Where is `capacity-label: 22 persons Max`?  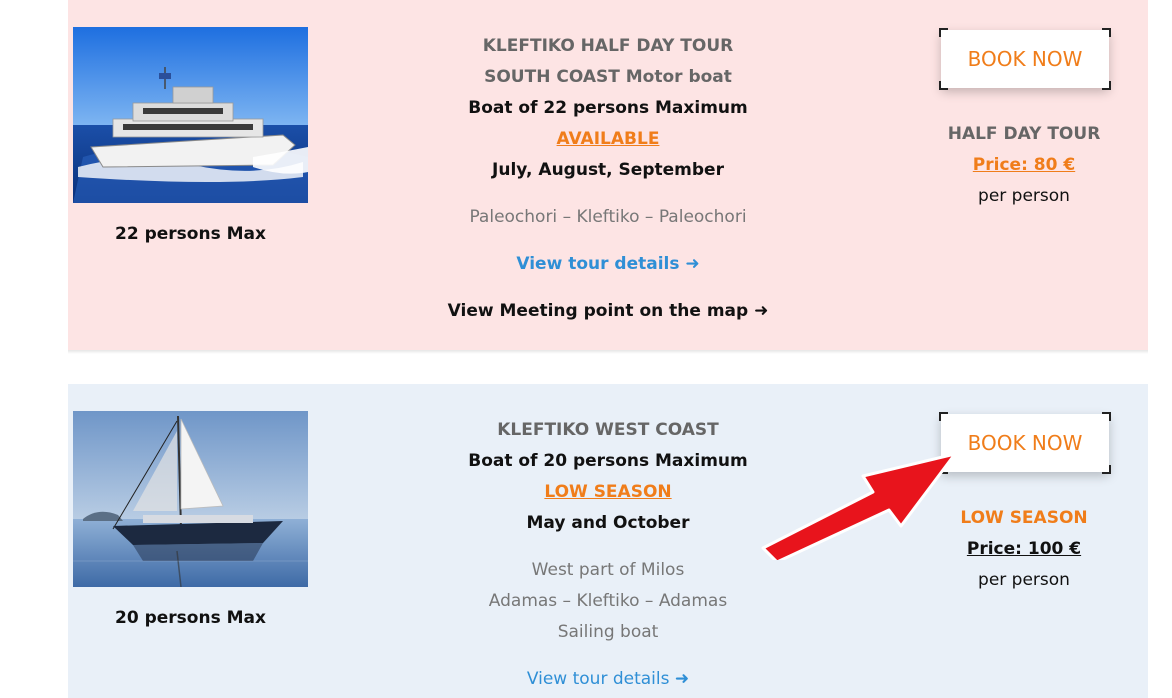 capacity-label: 22 persons Max is located at coordinates (190, 234).